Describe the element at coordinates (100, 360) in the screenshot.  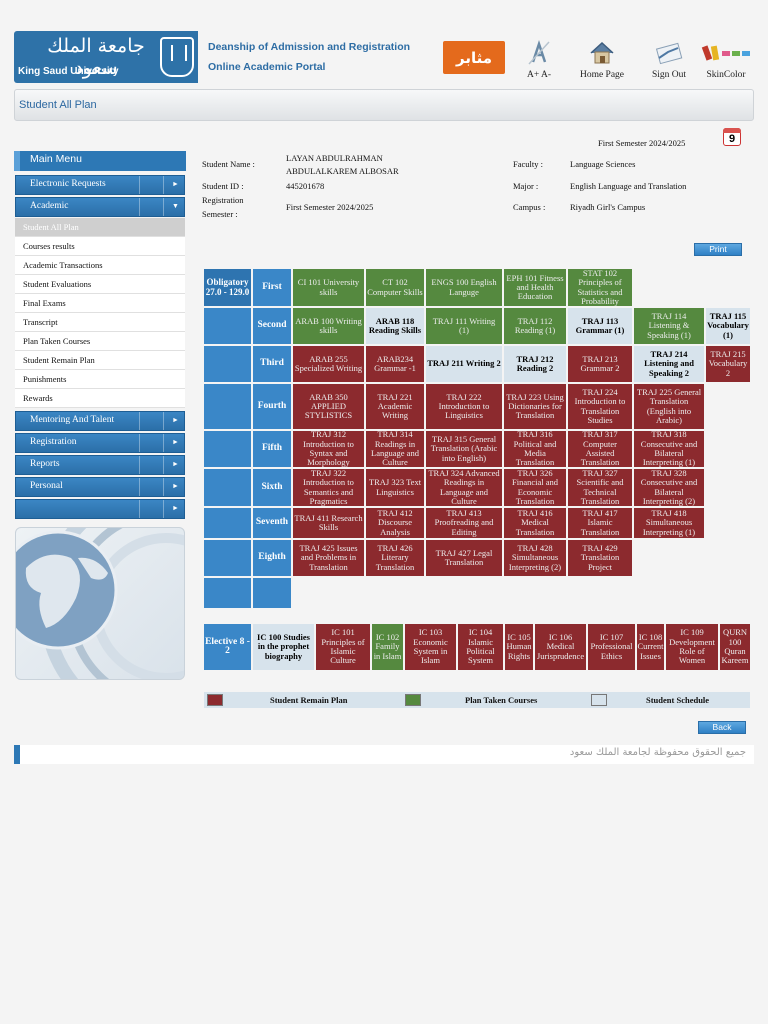
I see `submenu-student-remain-plan: Student Remain Plan` at that location.